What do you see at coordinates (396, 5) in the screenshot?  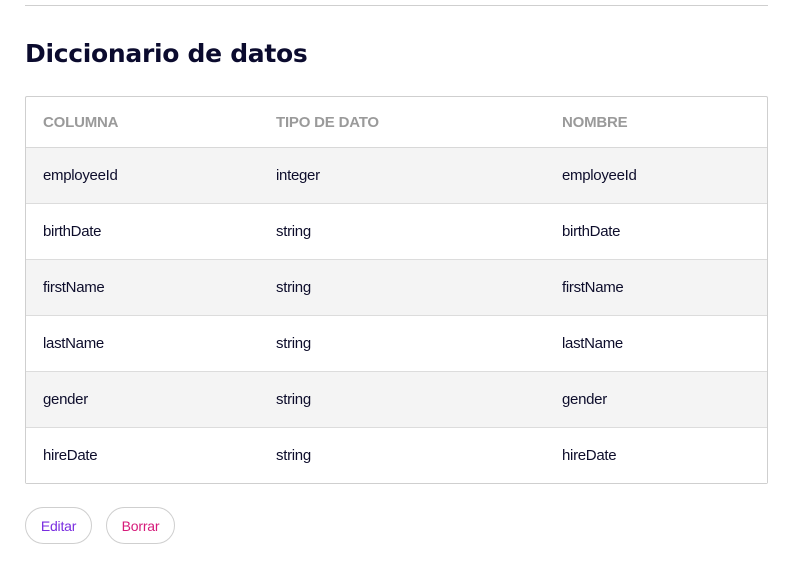 I see `top-divider` at bounding box center [396, 5].